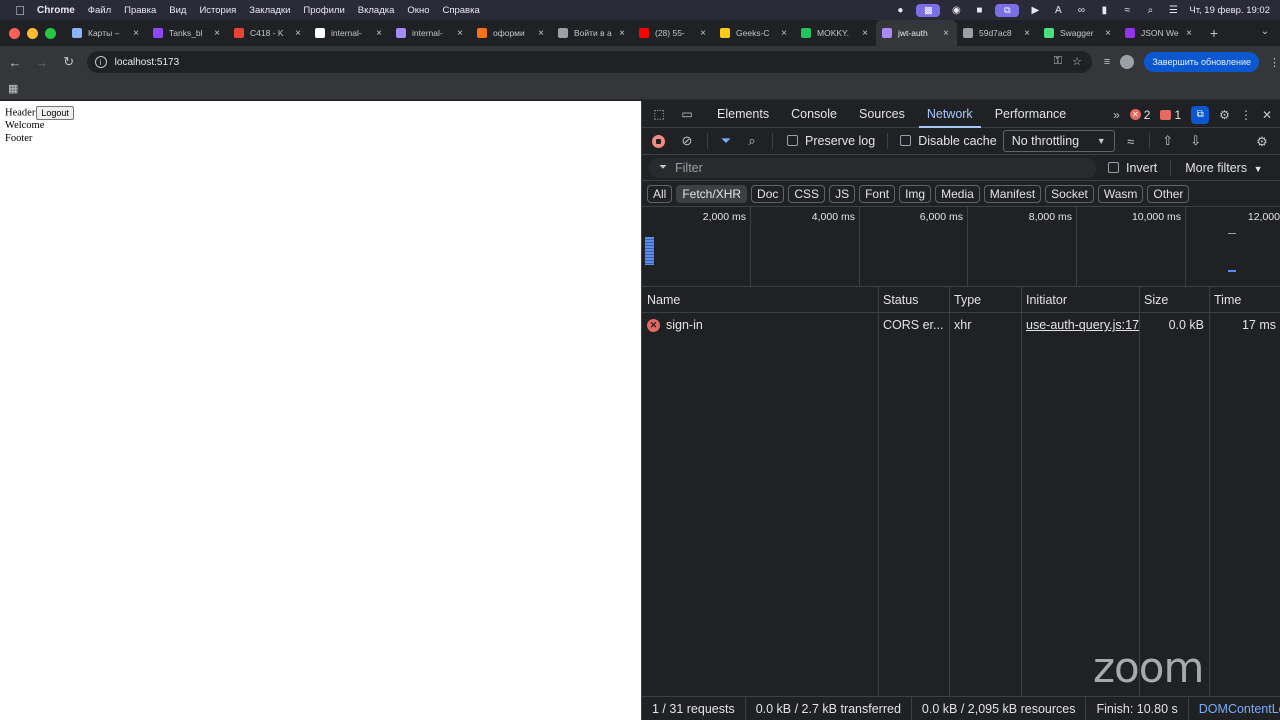 The height and width of the screenshot is (720, 1280). I want to click on browser-tab: C418 - K ×, so click(268, 33).